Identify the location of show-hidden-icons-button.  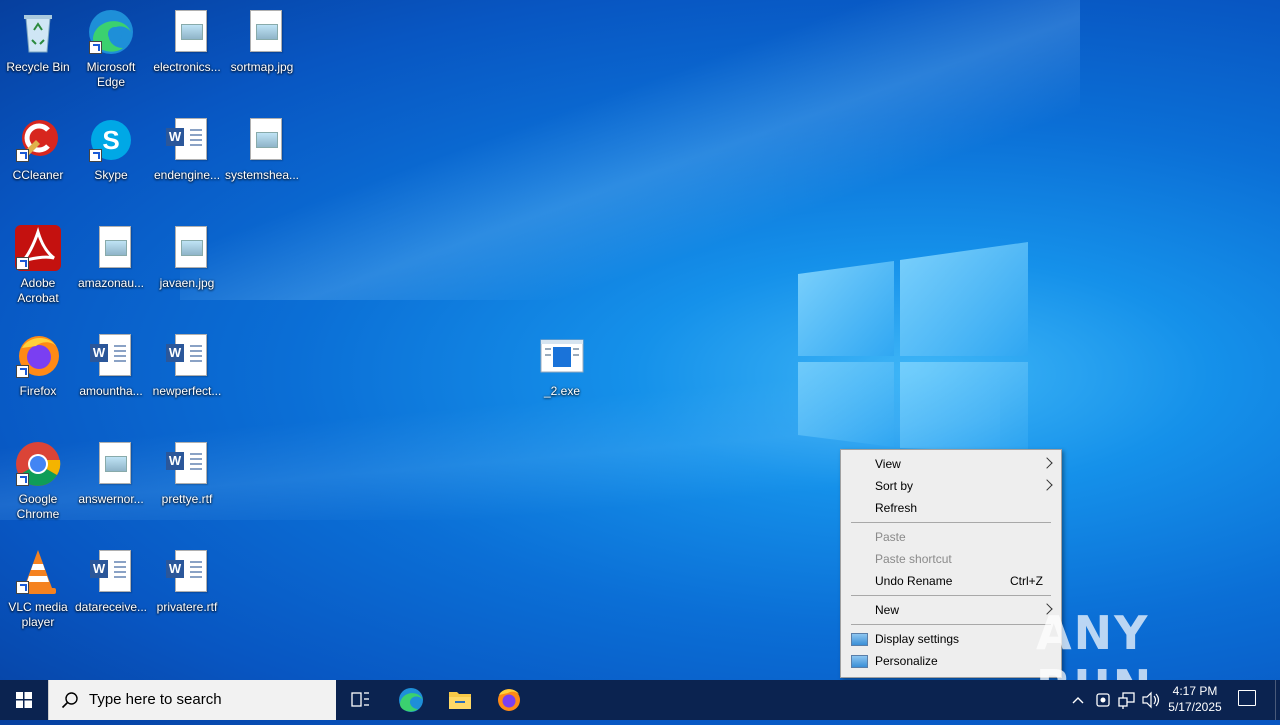
(1078, 700).